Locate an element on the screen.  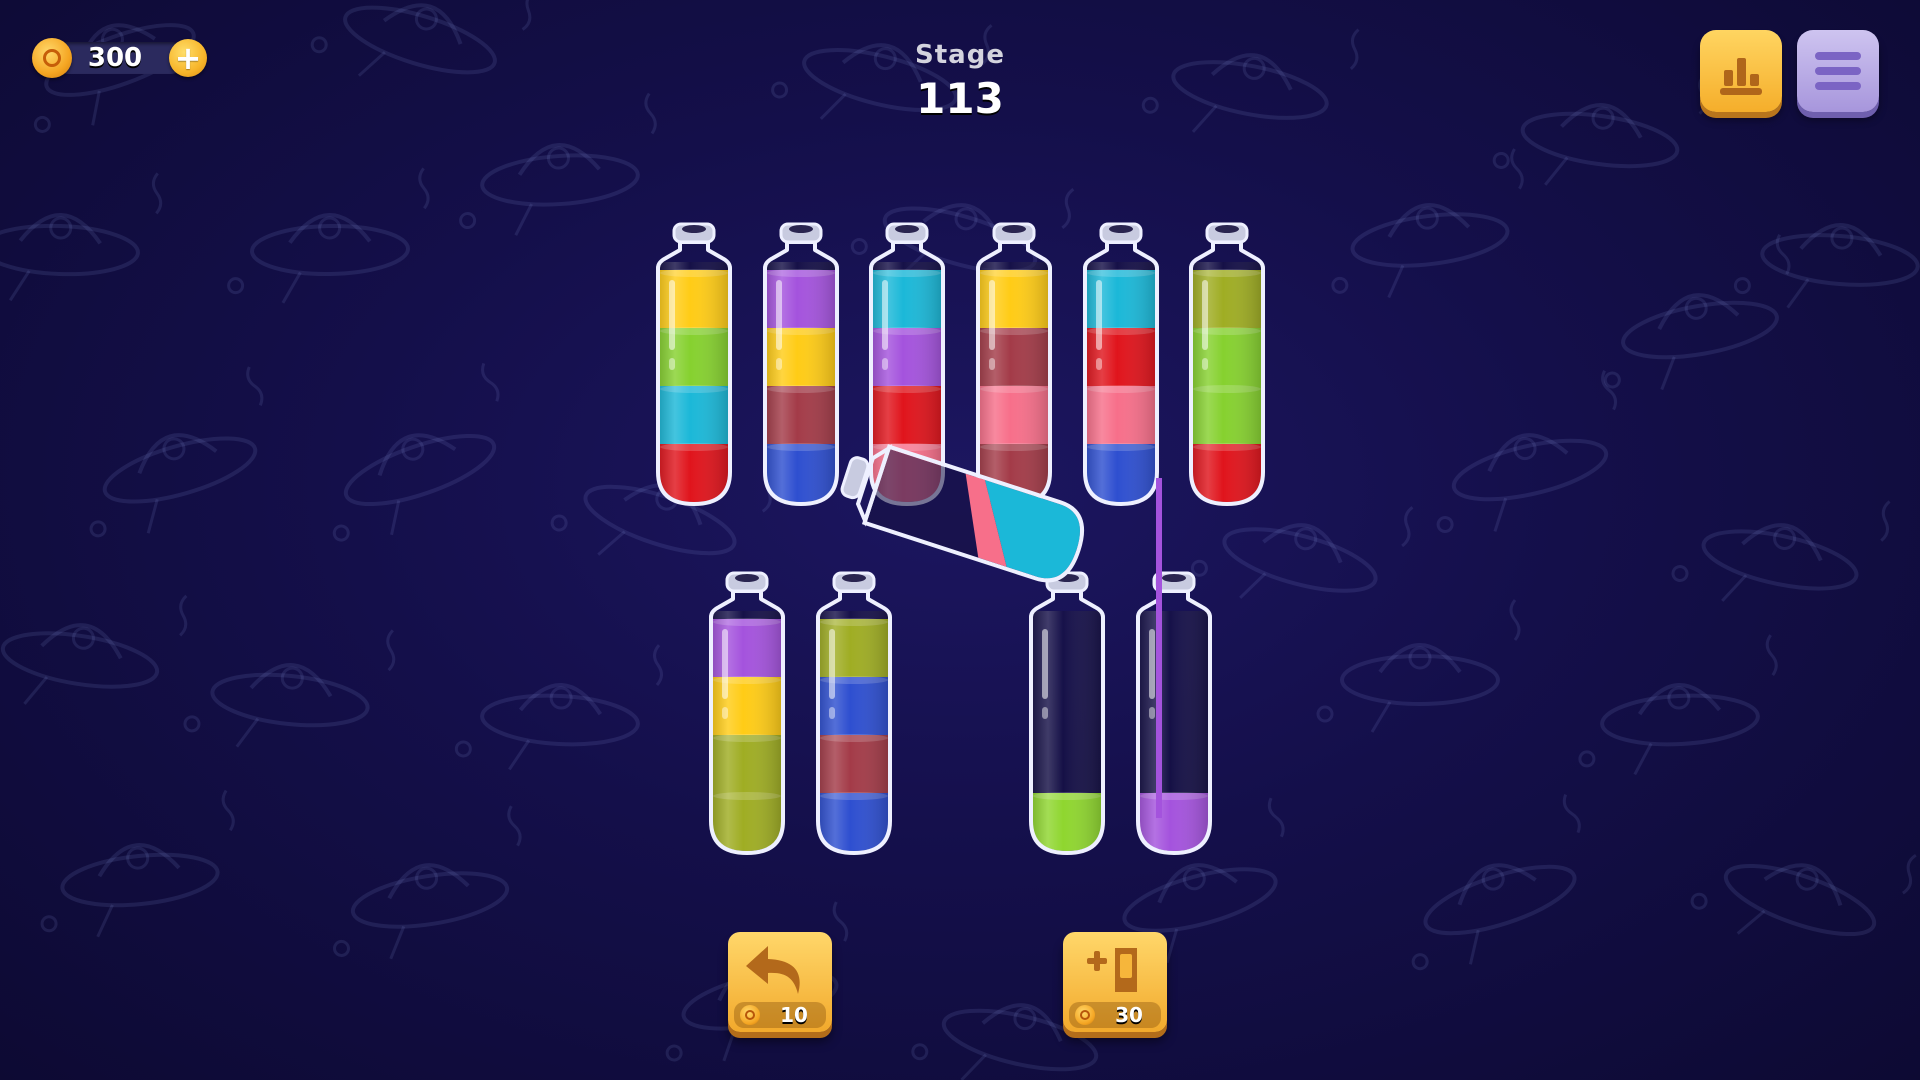
add-tube-cost: 30 is located at coordinates (1129, 1015).